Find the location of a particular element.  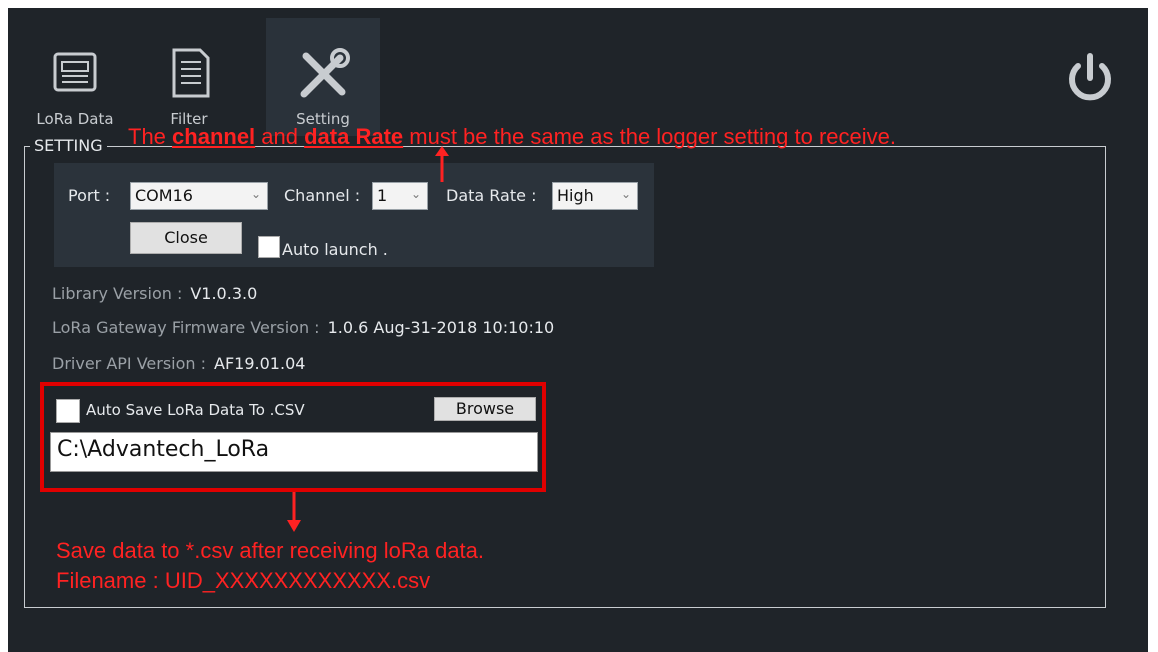

tab-setting: Setting is located at coordinates (323, 77).